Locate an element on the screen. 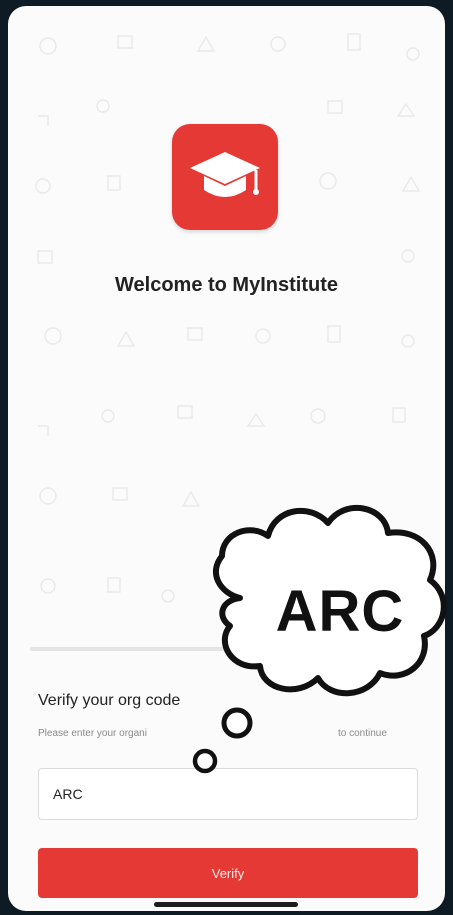 The width and height of the screenshot is (453, 915). verify-title: Verify your org code is located at coordinates (109, 700).